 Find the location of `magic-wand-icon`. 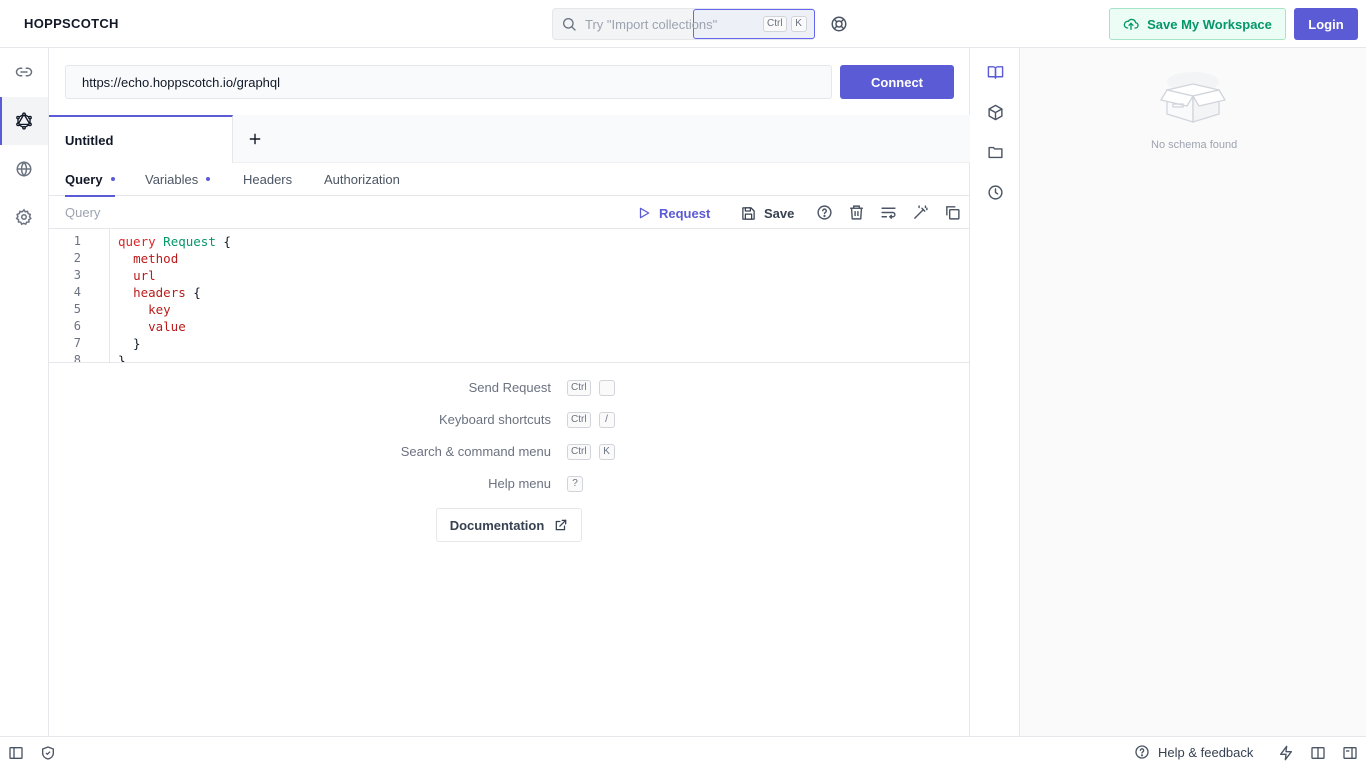

magic-wand-icon is located at coordinates (921, 213).